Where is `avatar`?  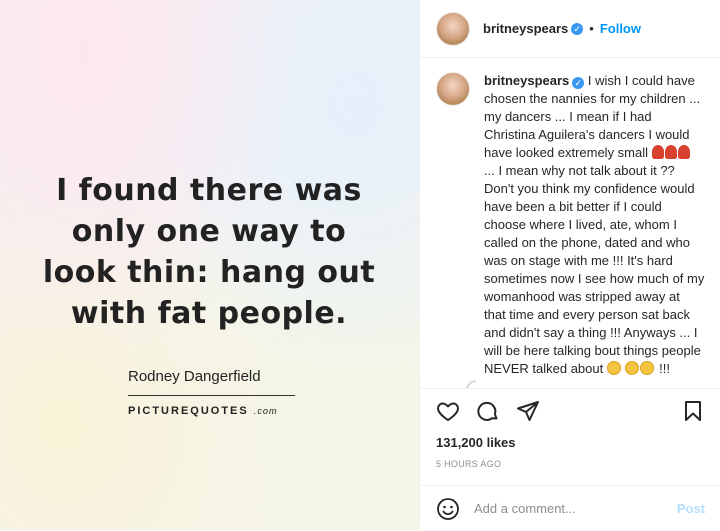
avatar is located at coordinates (453, 28).